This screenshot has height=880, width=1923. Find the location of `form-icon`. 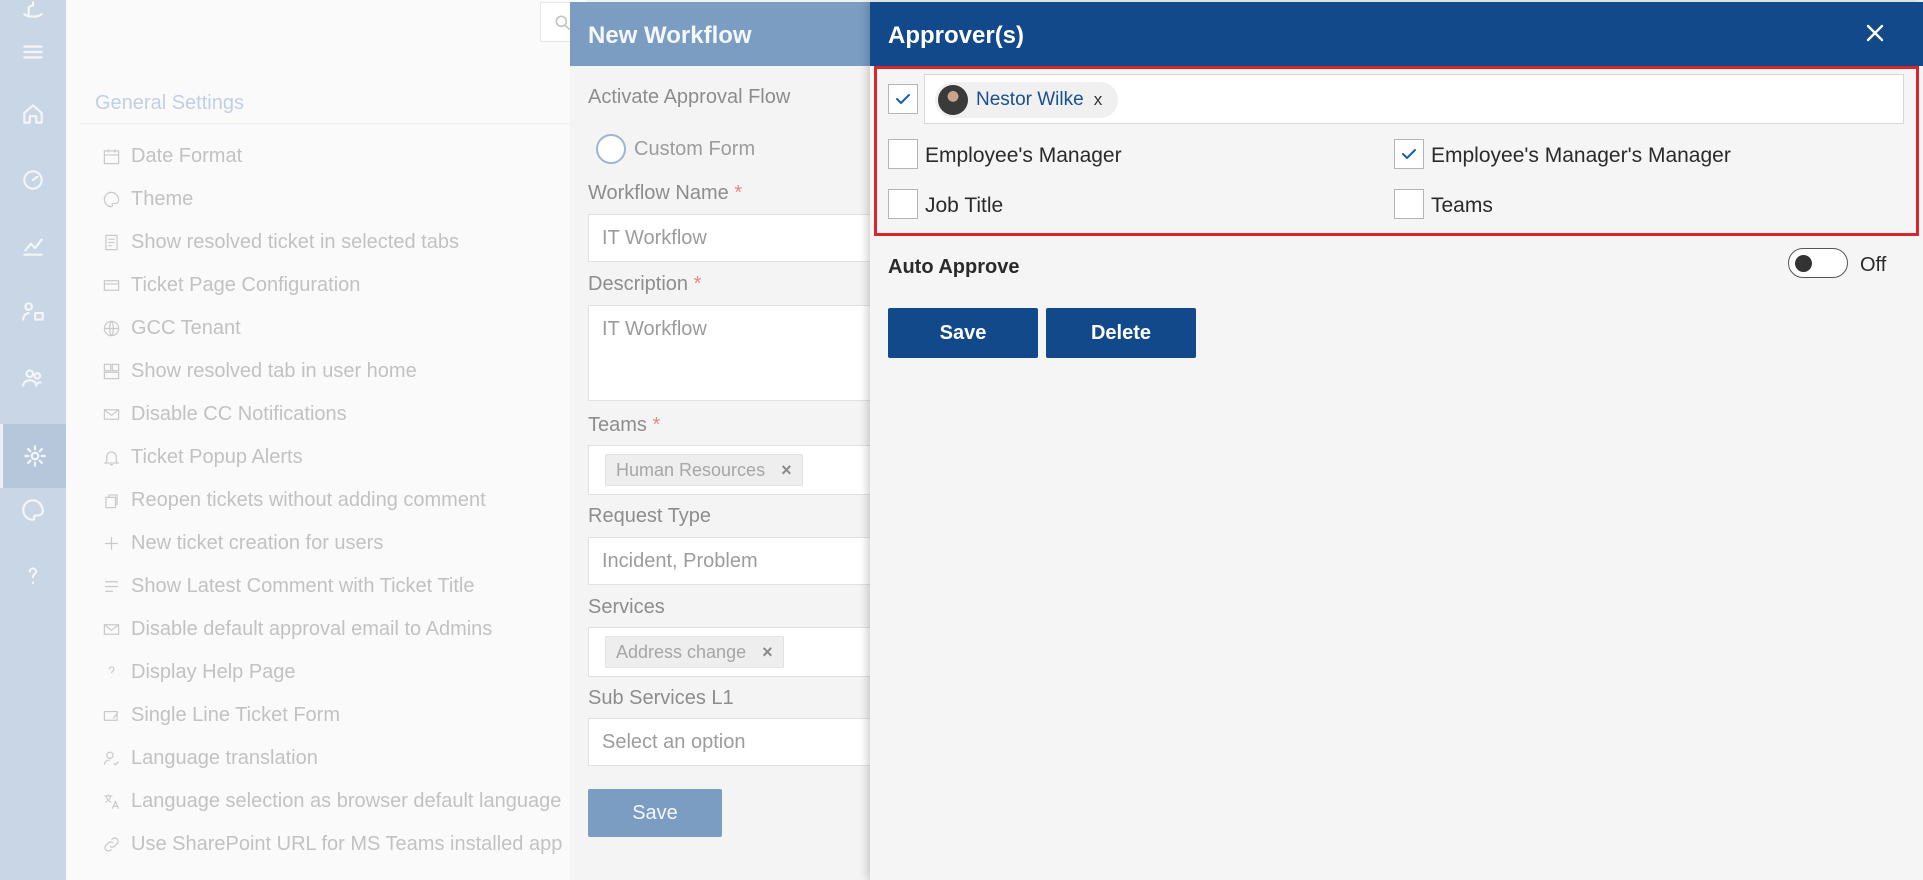

form-icon is located at coordinates (111, 715).